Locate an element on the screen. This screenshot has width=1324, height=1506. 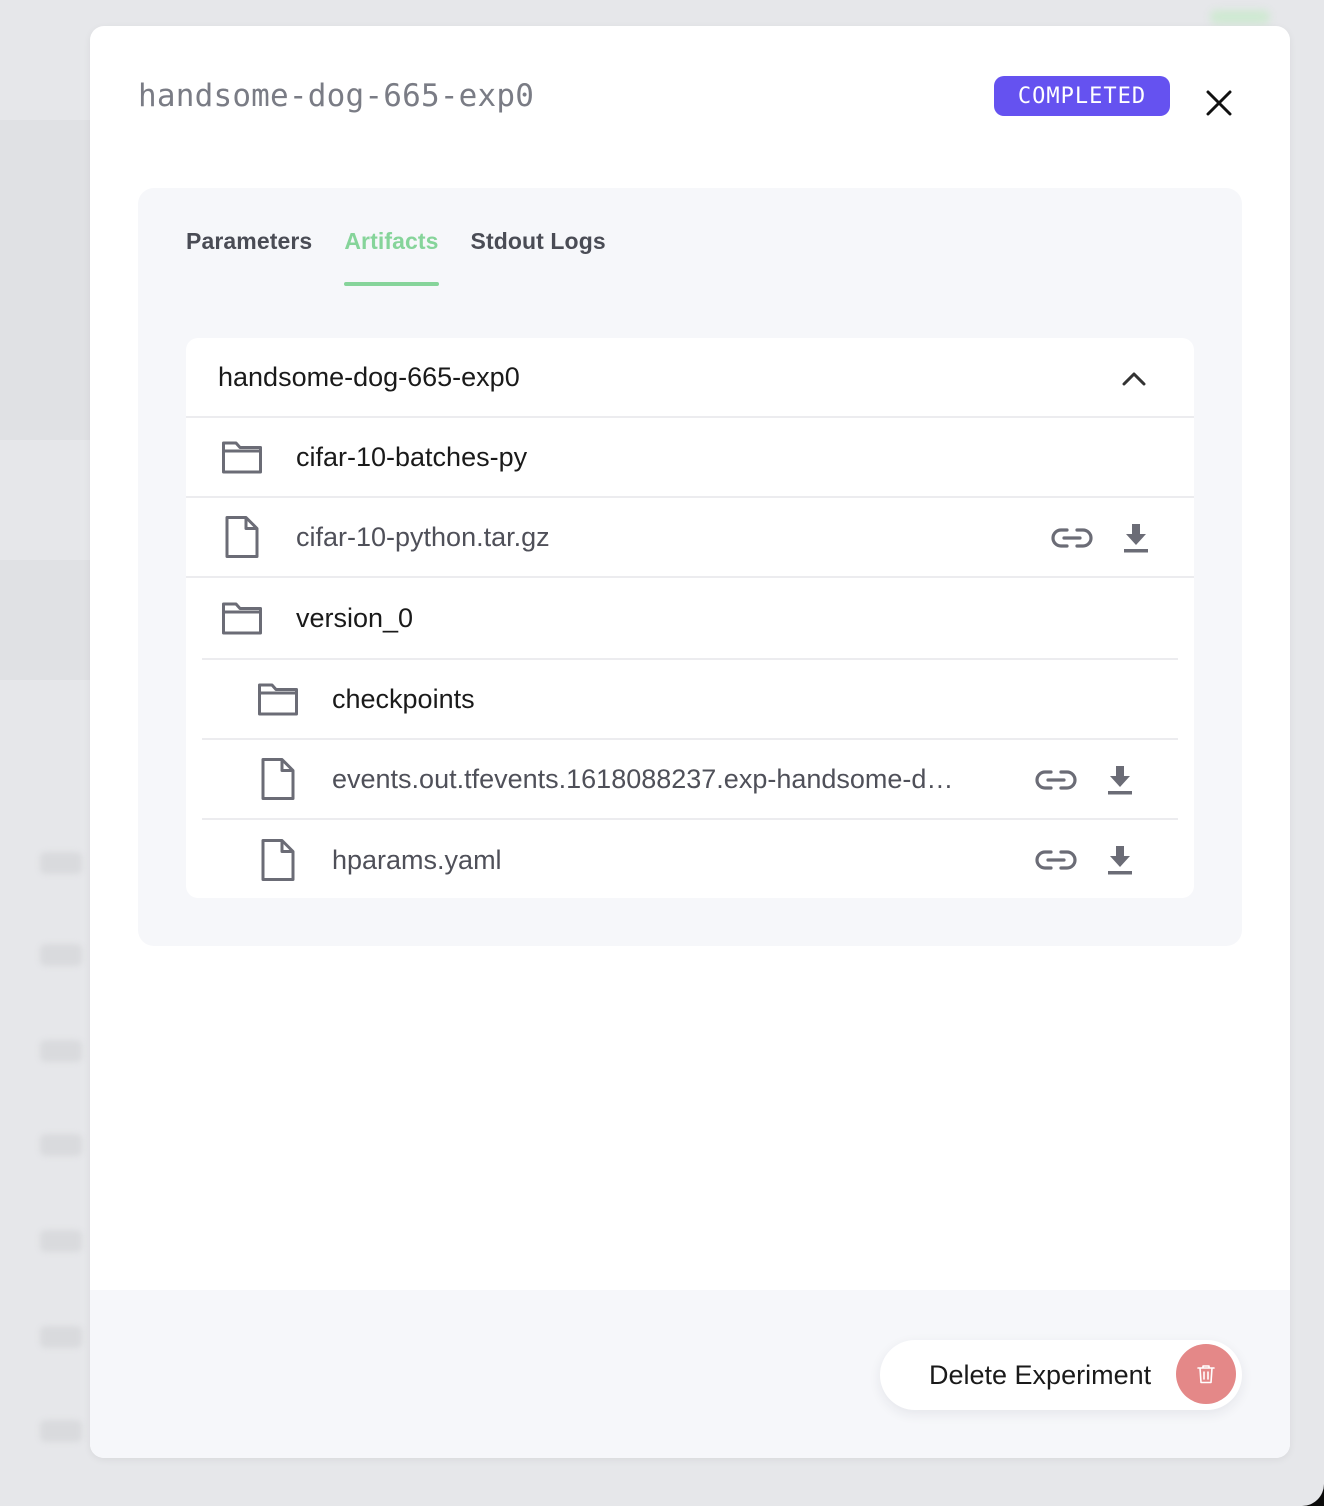
trash-icon is located at coordinates (1206, 1374).